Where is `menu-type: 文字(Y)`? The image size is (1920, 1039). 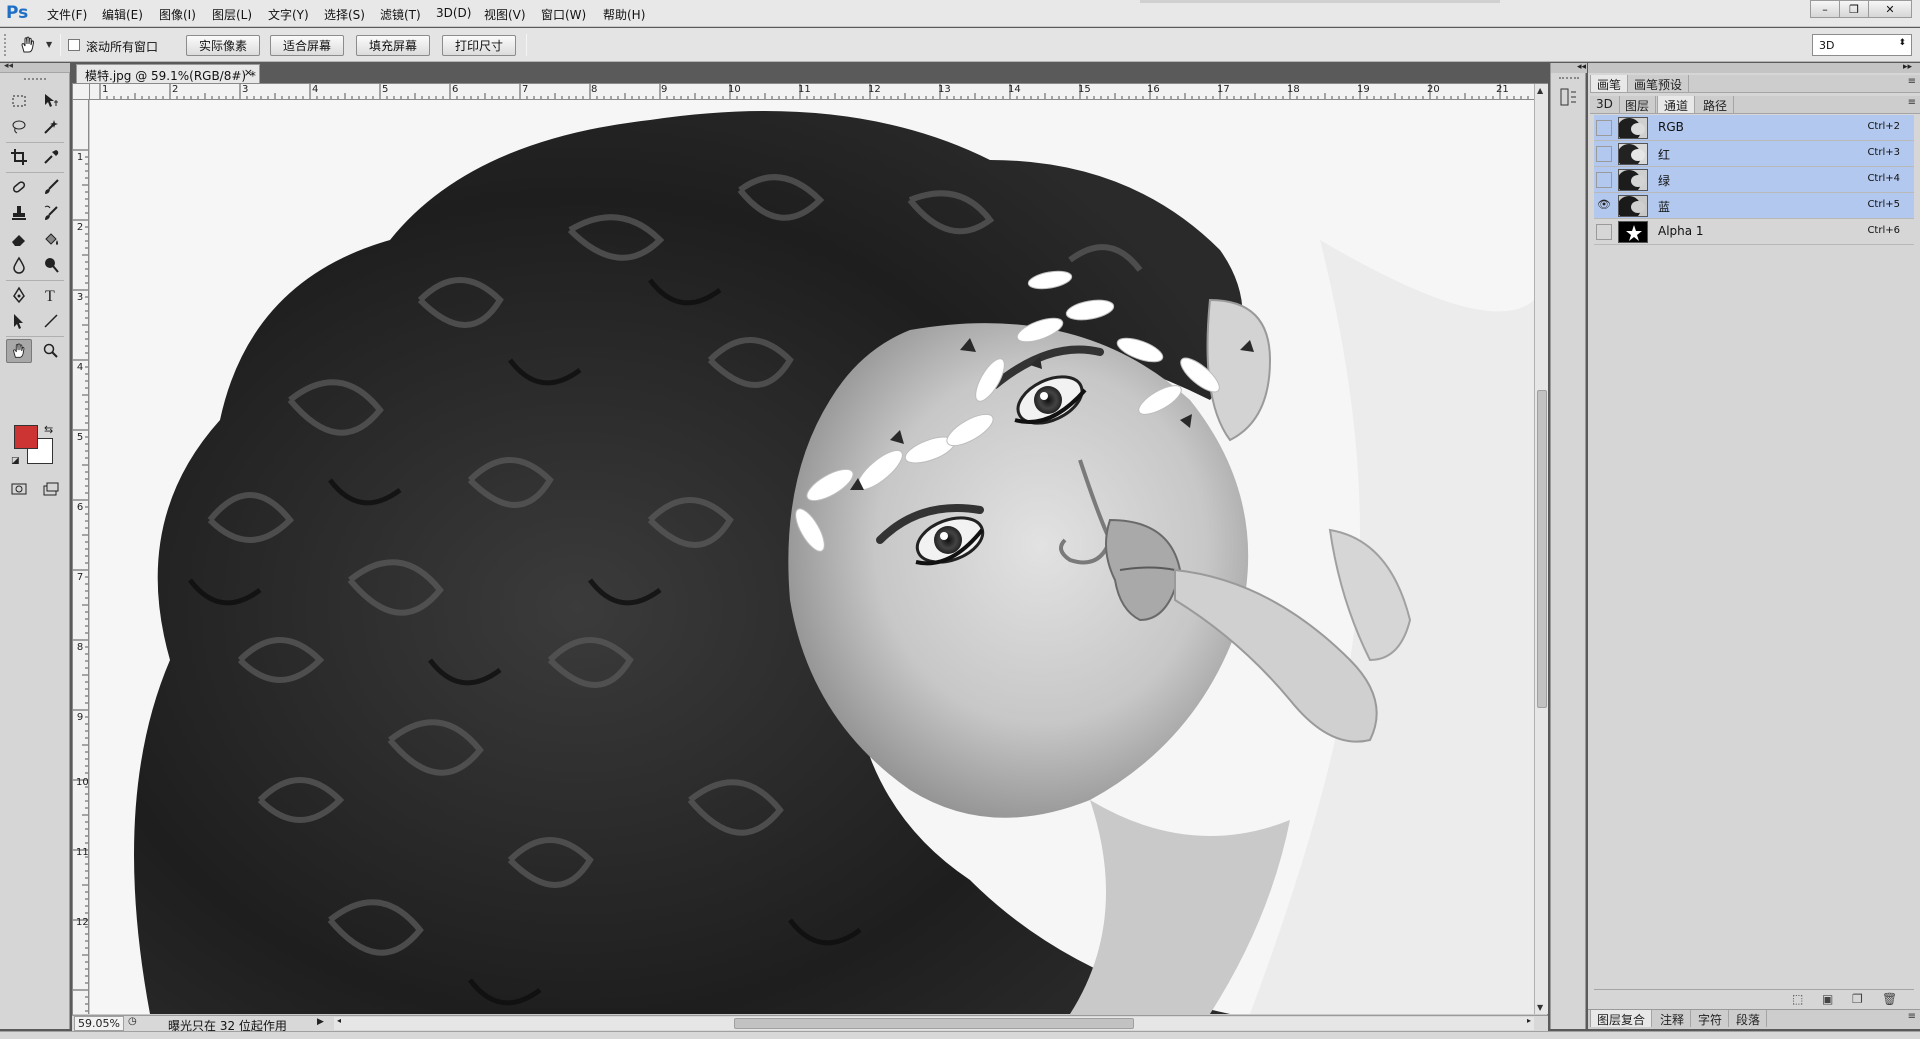
menu-type: 文字(Y) is located at coordinates (288, 14).